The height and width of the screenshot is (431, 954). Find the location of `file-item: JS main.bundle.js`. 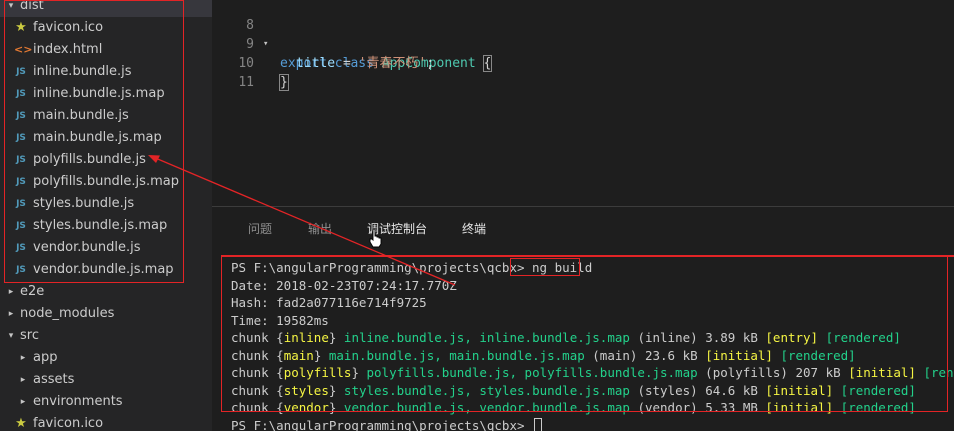

file-item: JS main.bundle.js is located at coordinates (106, 116).